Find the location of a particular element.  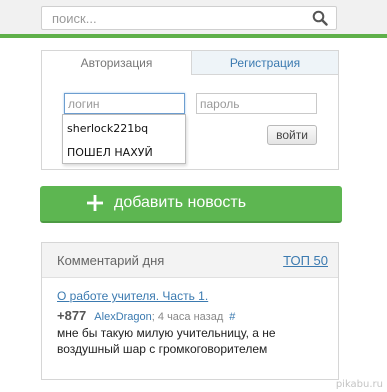

search-input is located at coordinates (171, 18).